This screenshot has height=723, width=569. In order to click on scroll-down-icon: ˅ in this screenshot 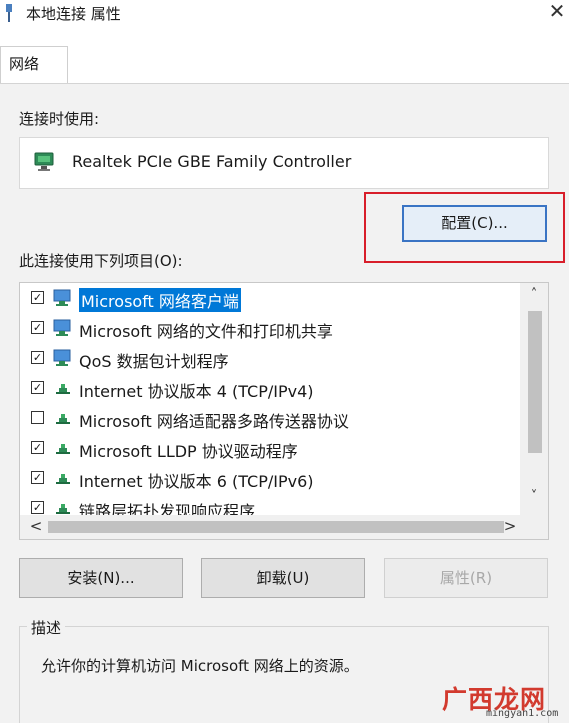, I will do `click(534, 499)`.